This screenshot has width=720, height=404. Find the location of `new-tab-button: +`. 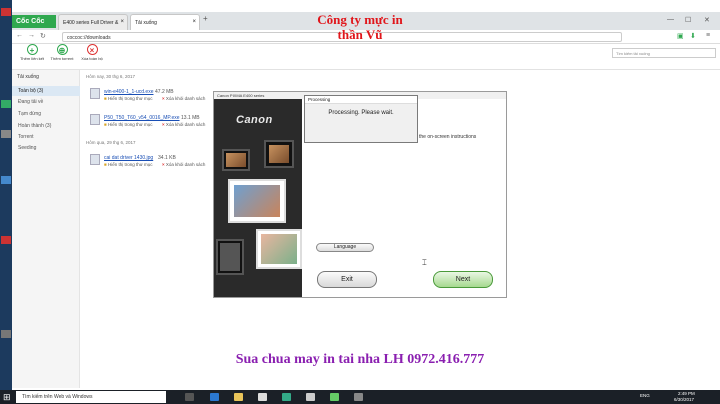

new-tab-button: + is located at coordinates (205, 18).